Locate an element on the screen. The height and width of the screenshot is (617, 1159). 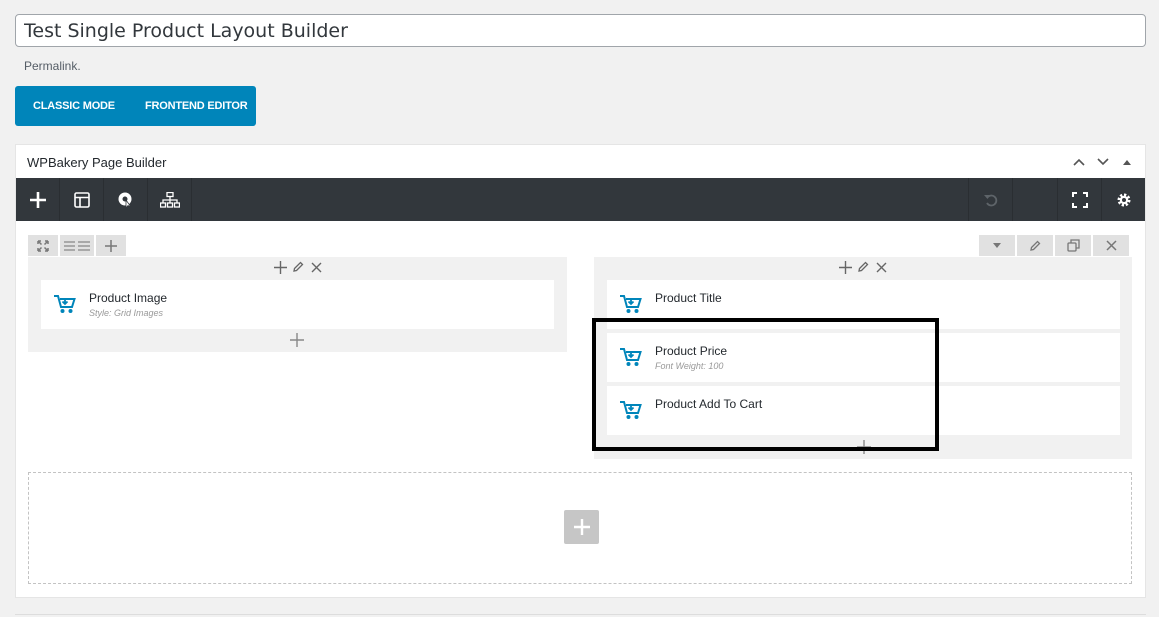
add-row-button is located at coordinates (581, 527).